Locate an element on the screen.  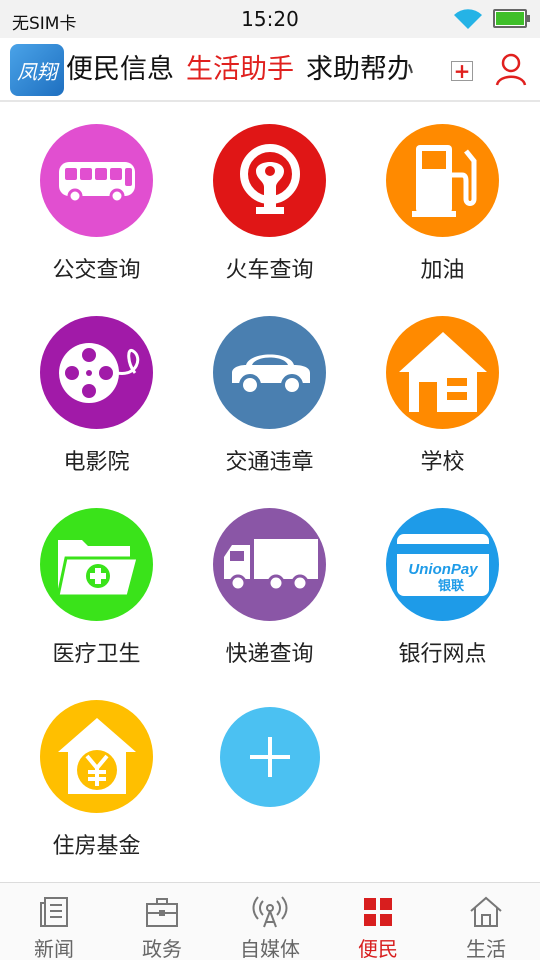
service-medical: 医疗卫生 is located at coordinates (90, 584).